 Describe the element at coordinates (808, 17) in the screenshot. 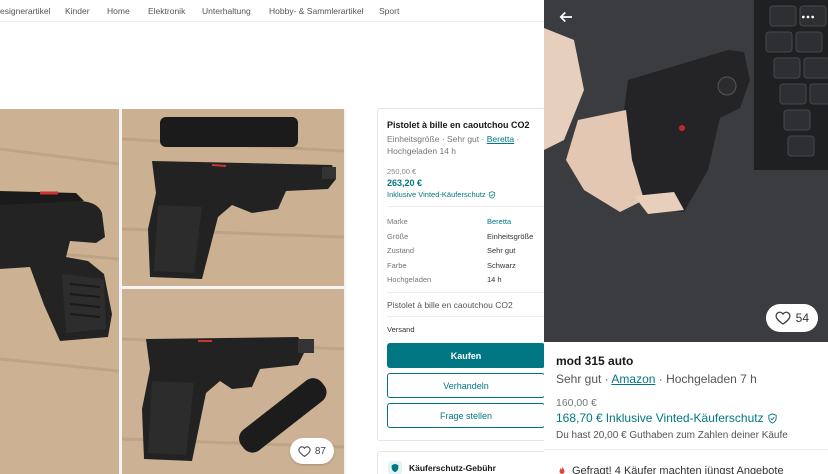

I see `more-options-icon` at that location.